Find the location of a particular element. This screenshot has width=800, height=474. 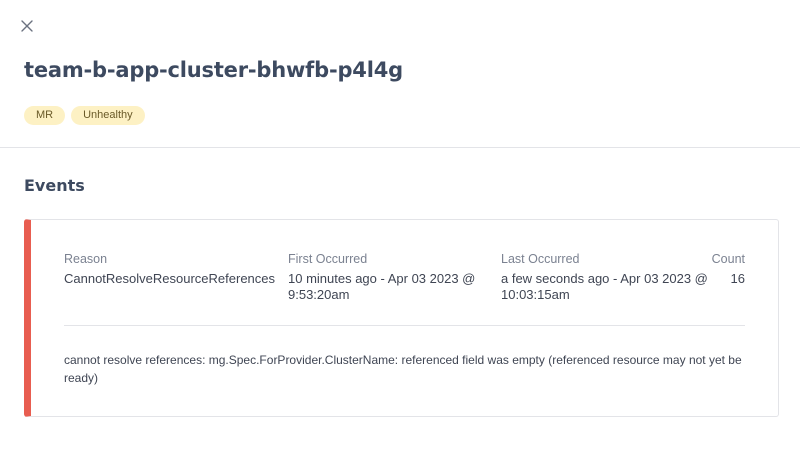

reason-column: Reason CannotResolveResourceReferences is located at coordinates (174, 269).